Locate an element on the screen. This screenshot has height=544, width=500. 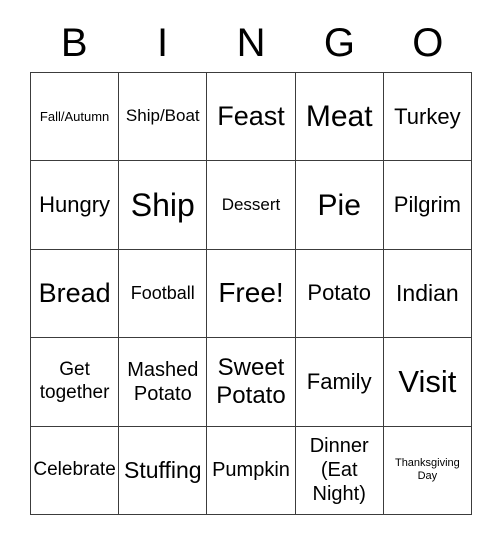
bingo-cell-label: Get together is located at coordinates (74, 381).